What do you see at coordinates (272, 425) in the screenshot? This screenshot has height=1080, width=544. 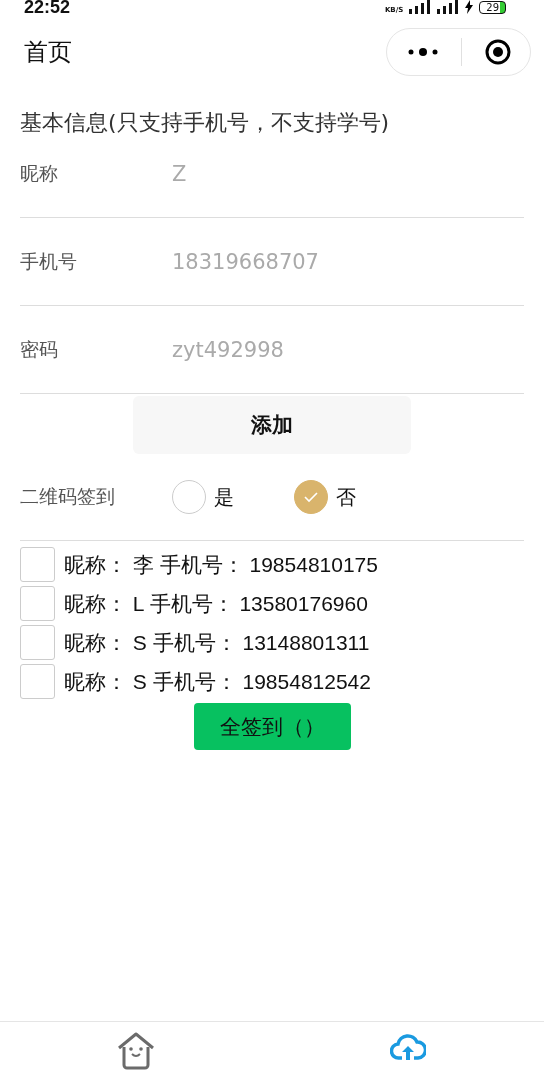 I see `add-button: 添加` at bounding box center [272, 425].